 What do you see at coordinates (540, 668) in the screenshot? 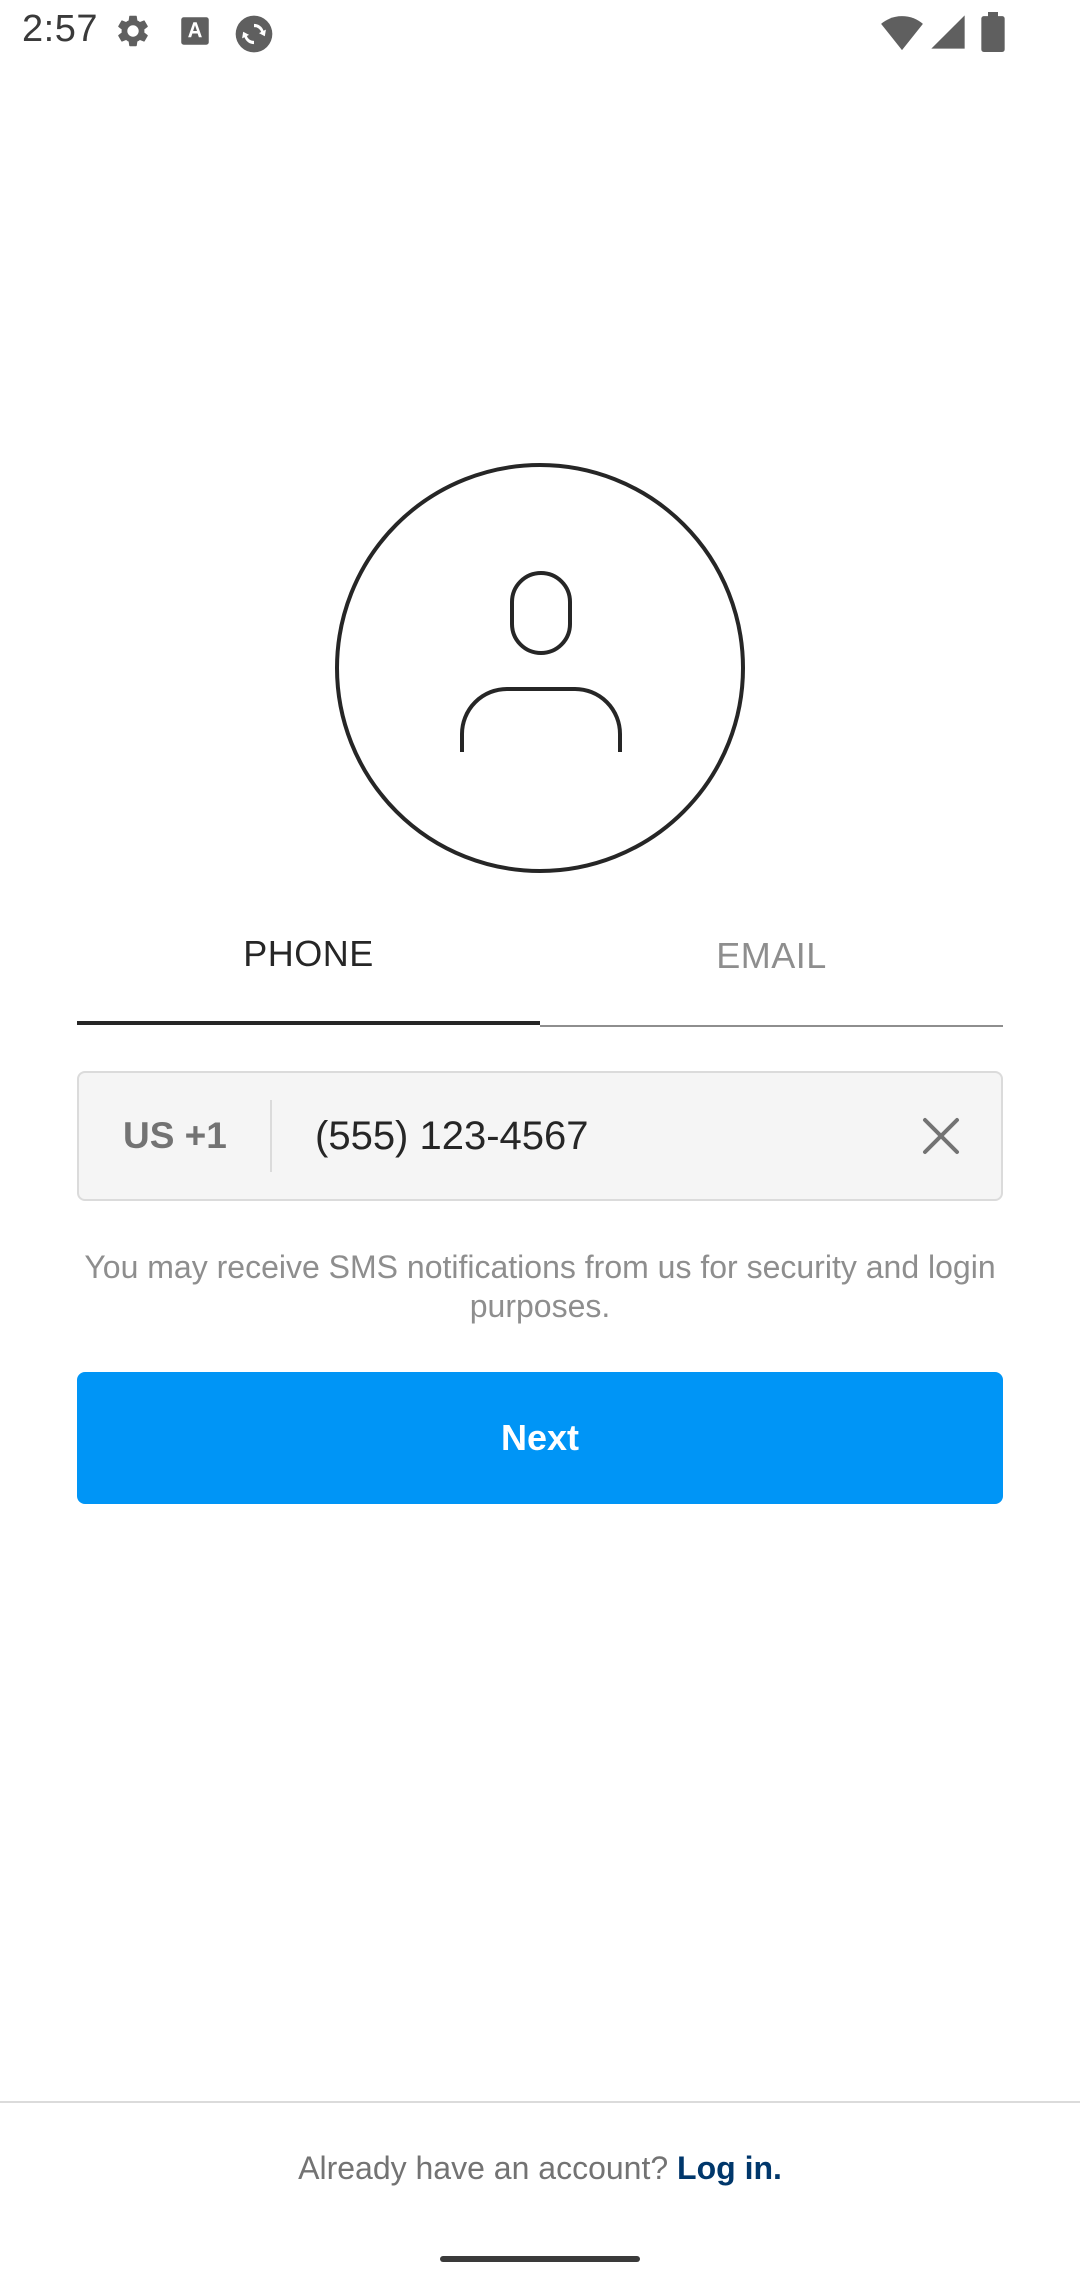
I see `profile-avatar-icon` at bounding box center [540, 668].